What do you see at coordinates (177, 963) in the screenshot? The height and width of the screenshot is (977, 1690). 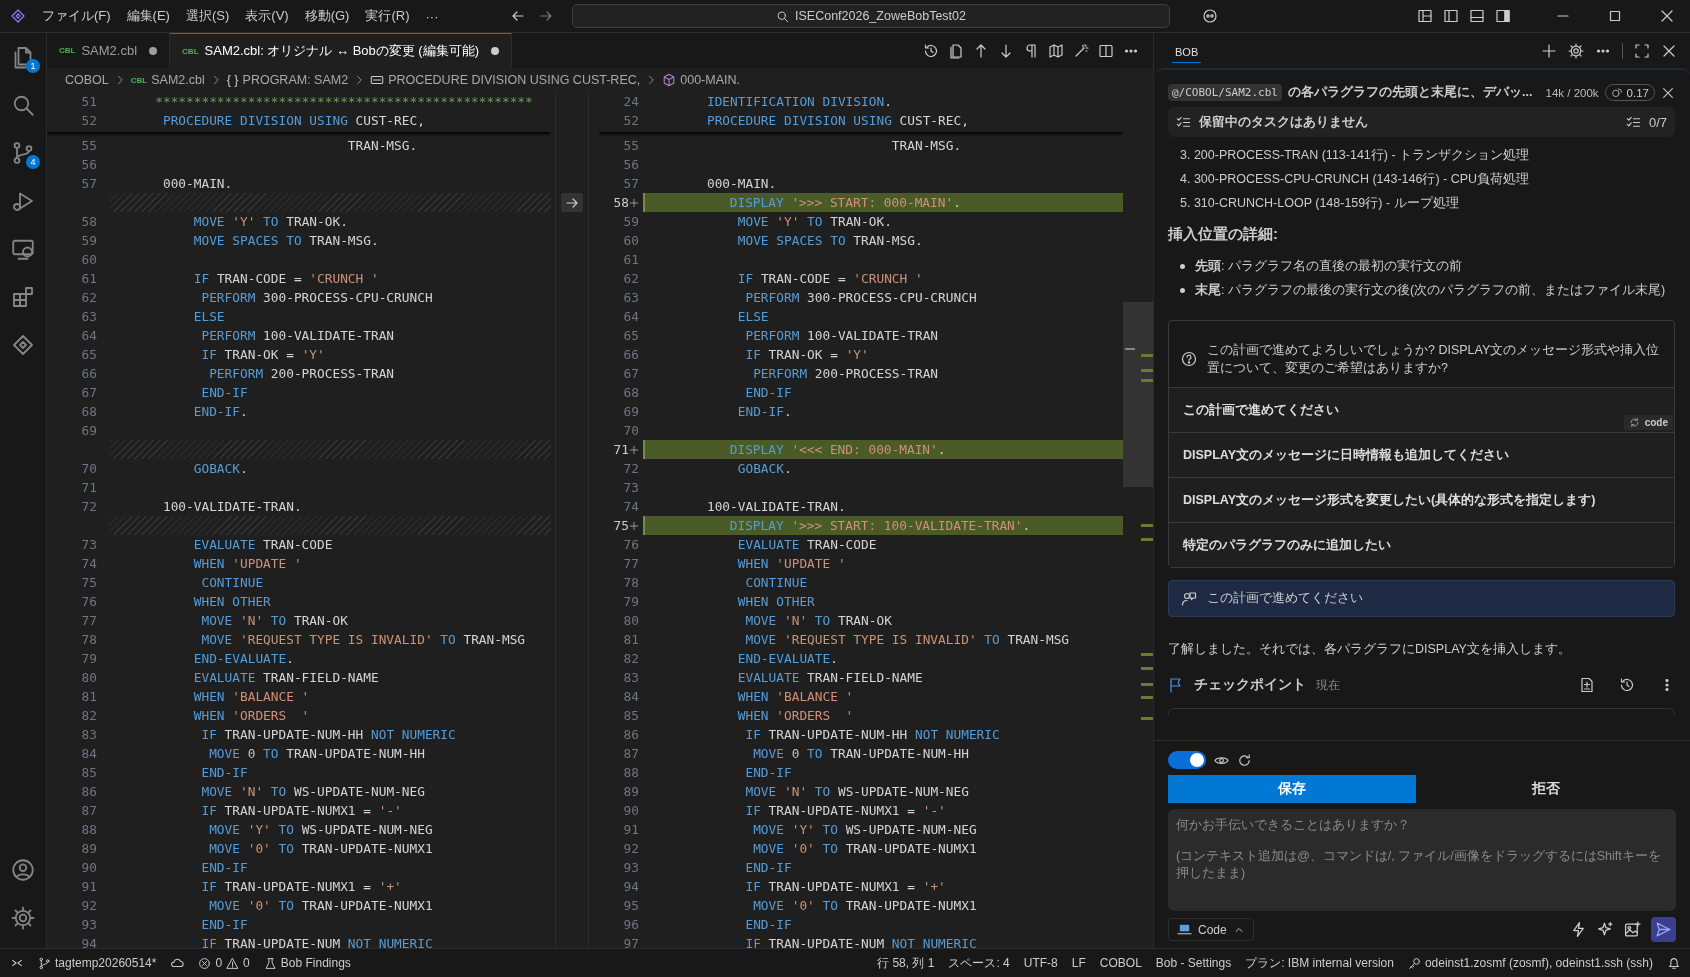 I see `cloud-sync-icon` at bounding box center [177, 963].